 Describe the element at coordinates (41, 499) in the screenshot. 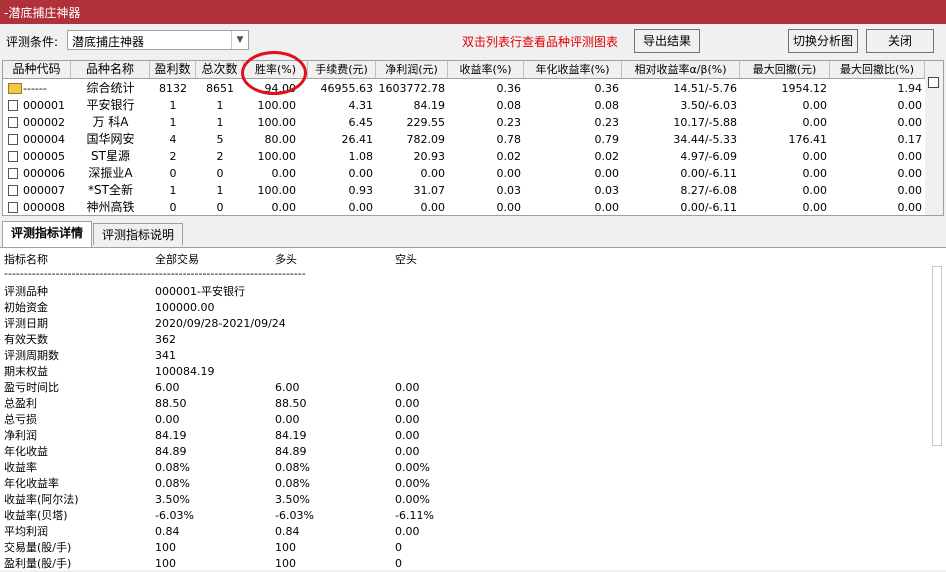

I see `detail-name-value: 收益率(阿尔法)` at that location.